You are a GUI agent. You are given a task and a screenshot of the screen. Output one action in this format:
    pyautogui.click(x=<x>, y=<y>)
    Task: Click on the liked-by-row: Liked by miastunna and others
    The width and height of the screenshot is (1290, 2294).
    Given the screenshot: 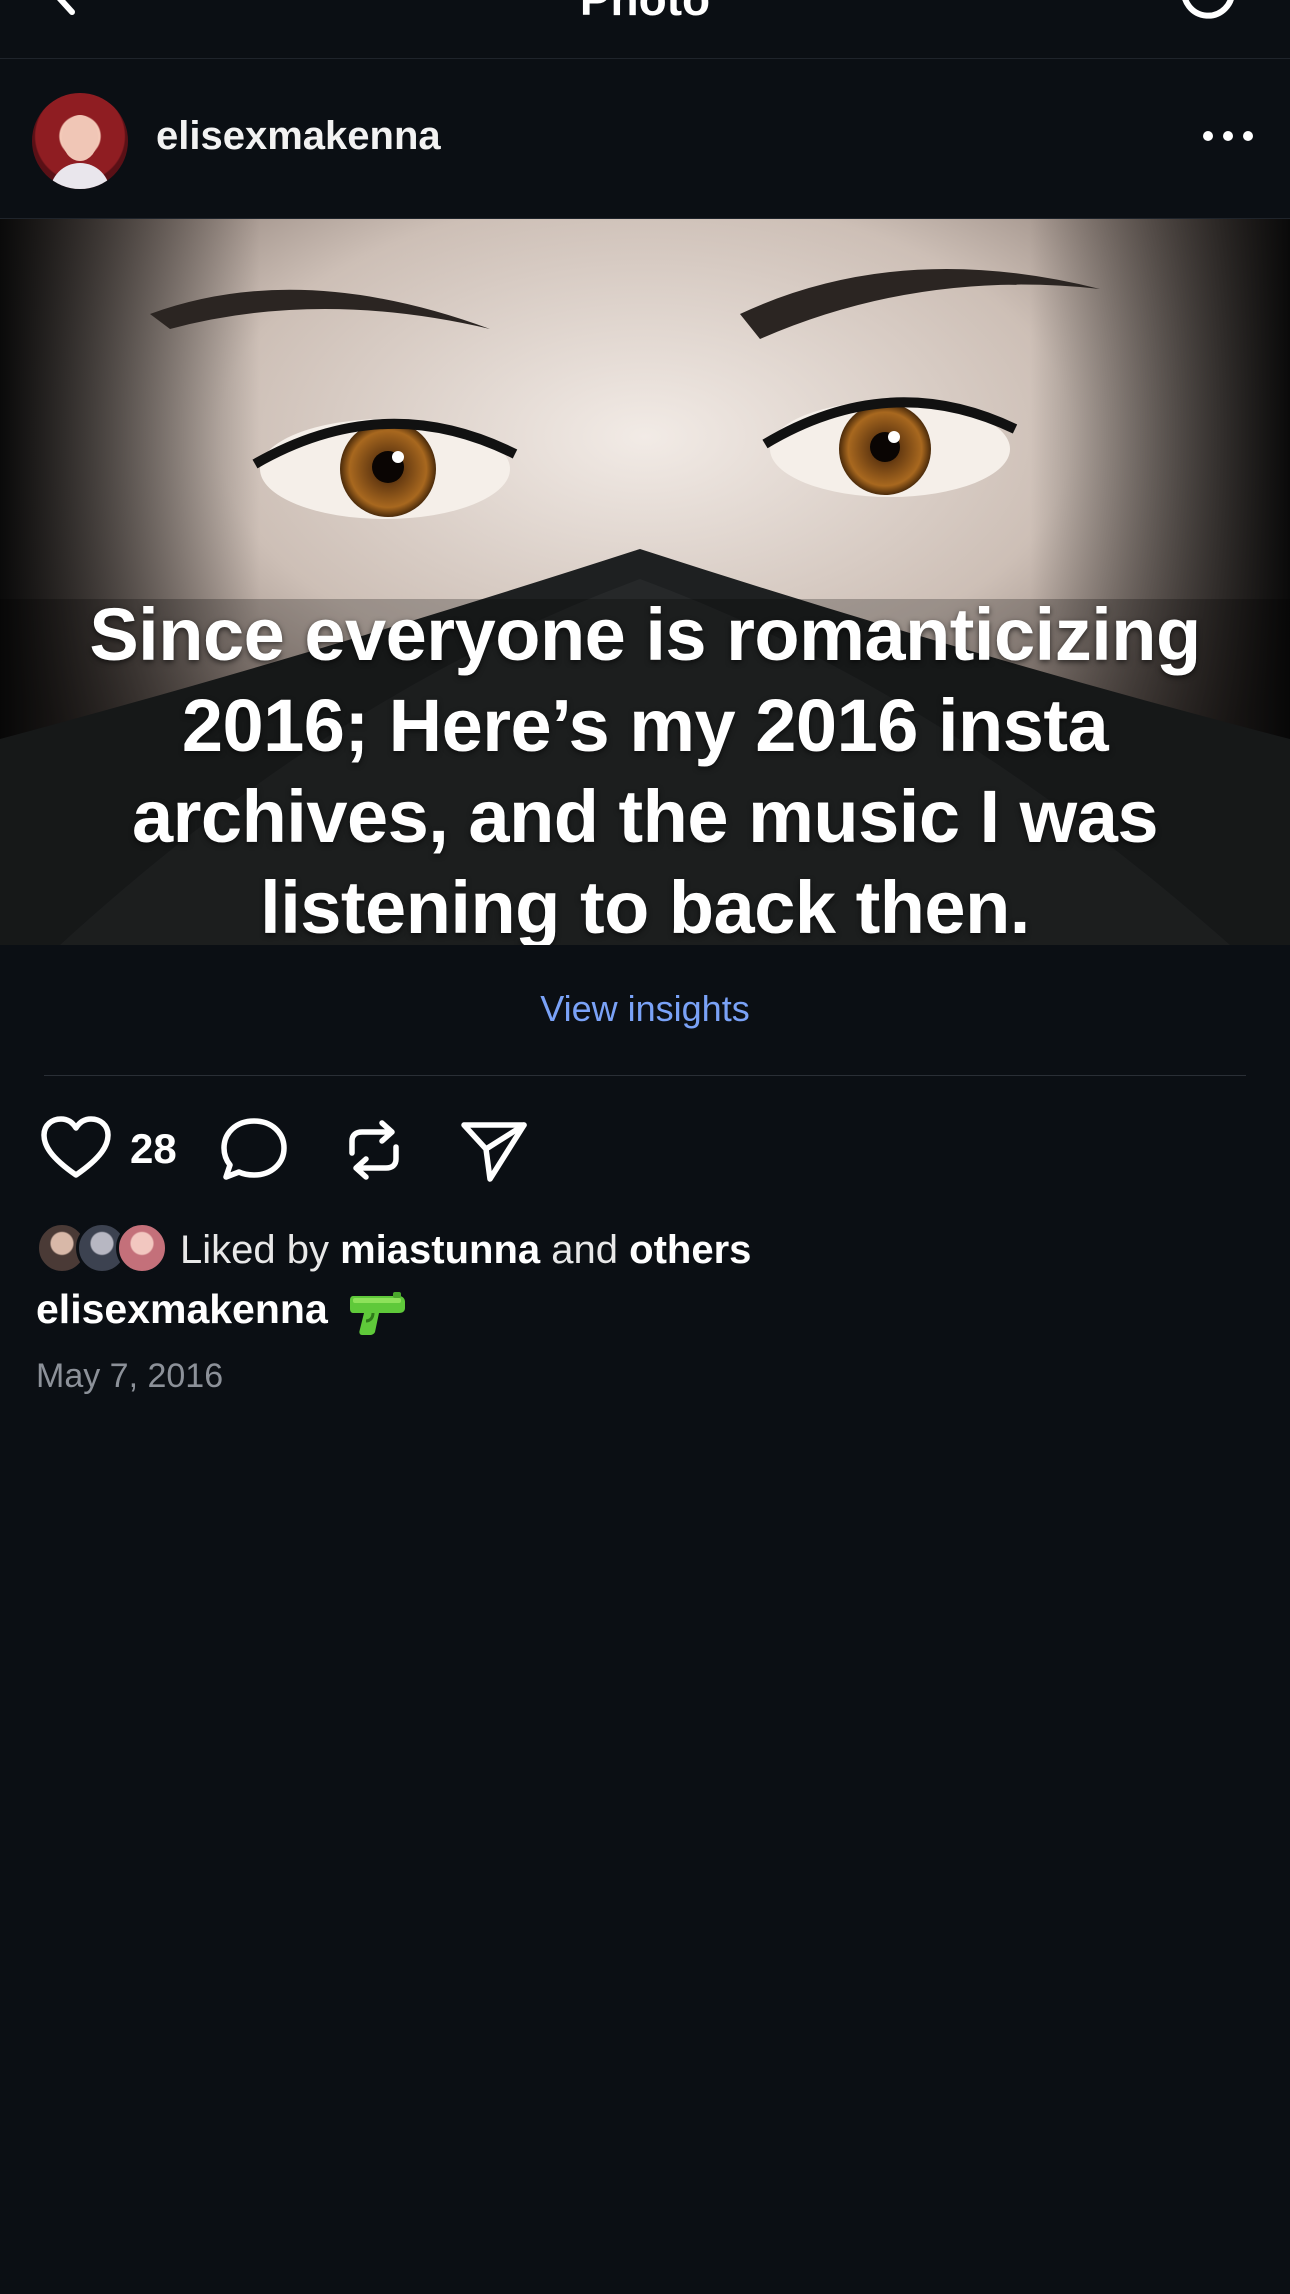 What is the action you would take?
    pyautogui.click(x=536, y=1250)
    